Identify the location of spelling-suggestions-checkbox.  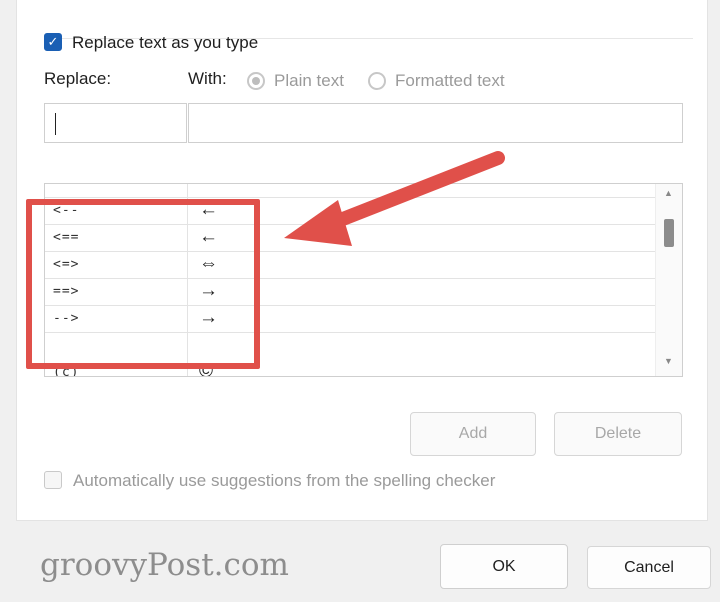
(53, 480).